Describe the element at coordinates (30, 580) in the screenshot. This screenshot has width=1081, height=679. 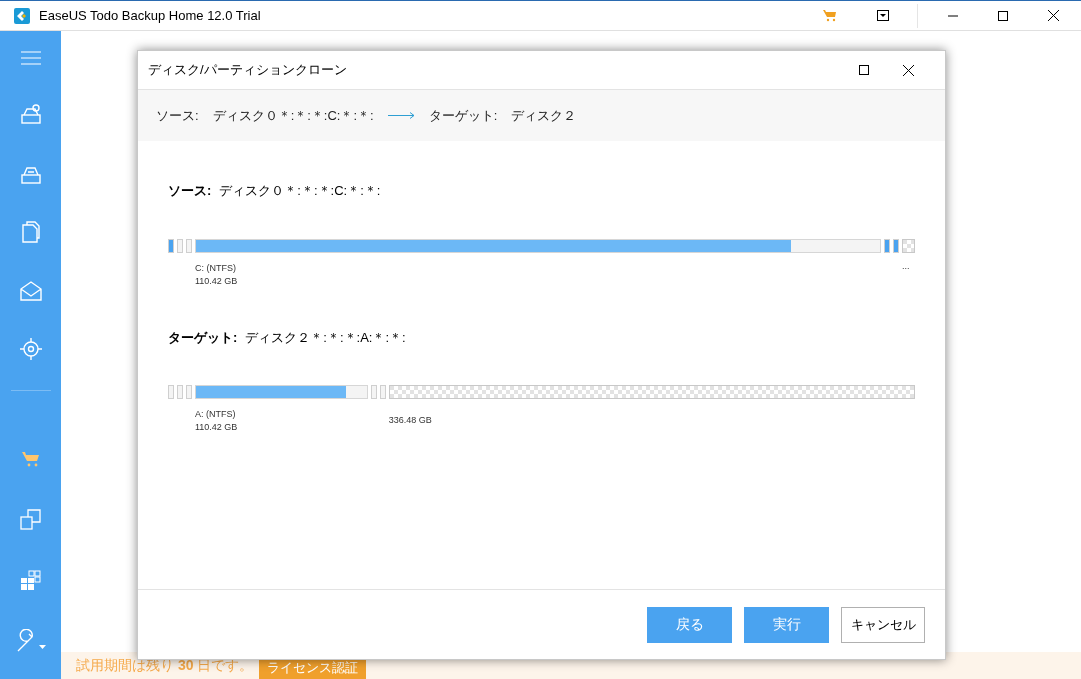
I see `apps-icon` at that location.